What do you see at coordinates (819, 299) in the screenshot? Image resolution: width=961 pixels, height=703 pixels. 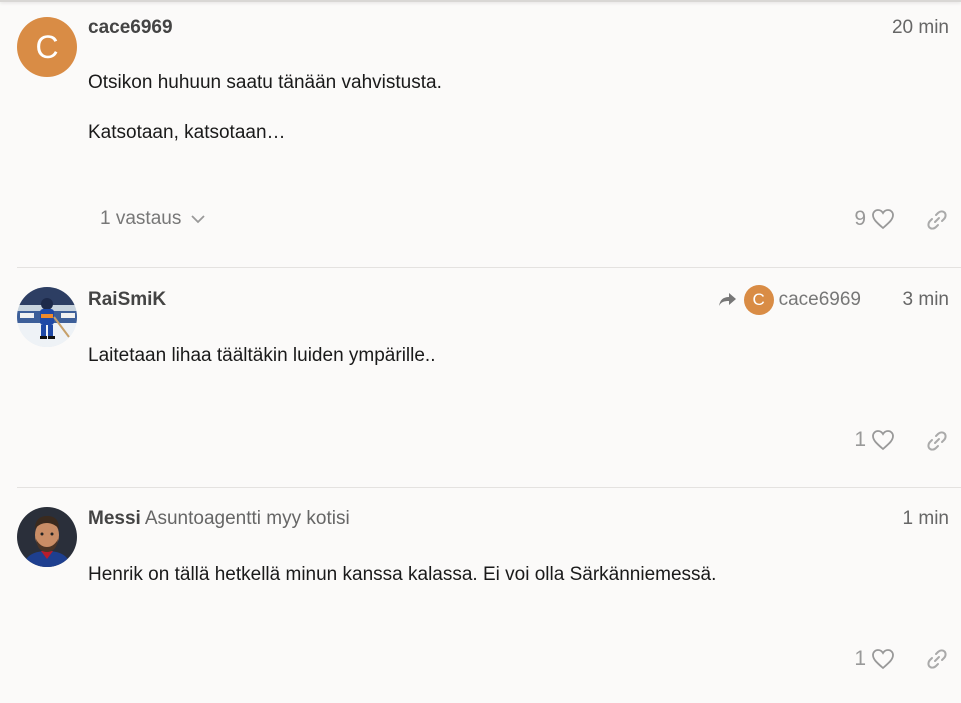 I see `reply-to-username: cace6969` at bounding box center [819, 299].